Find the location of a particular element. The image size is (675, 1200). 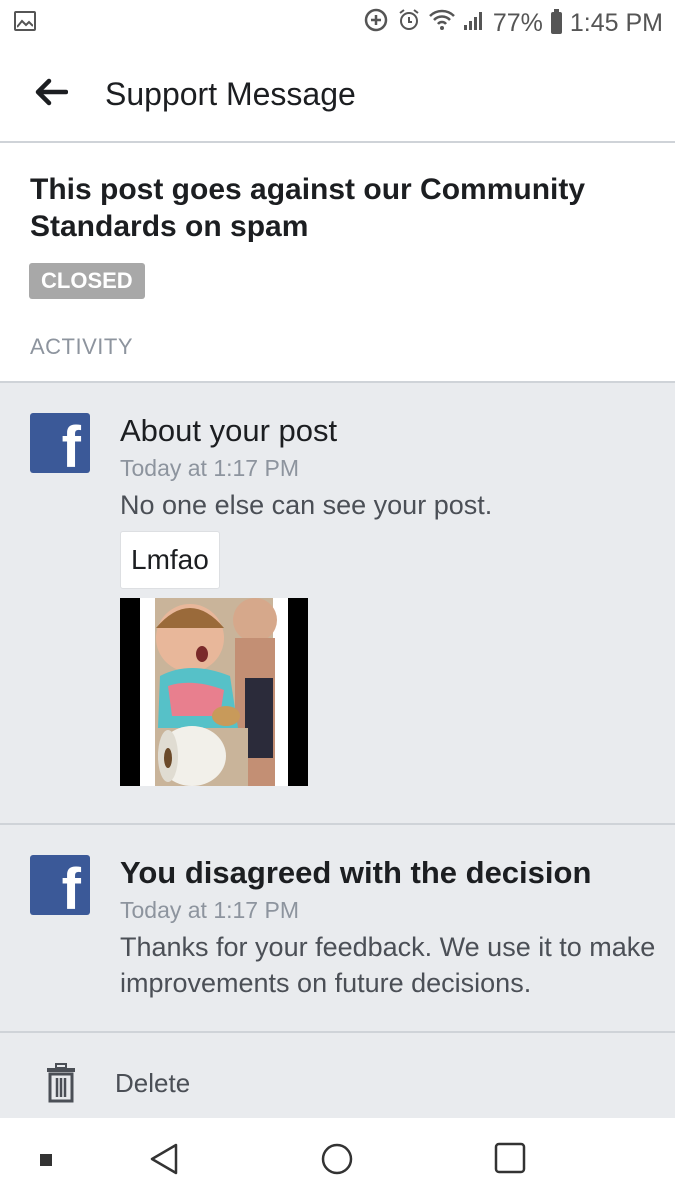

activity-title: You disagreed with the decision is located at coordinates (356, 872).